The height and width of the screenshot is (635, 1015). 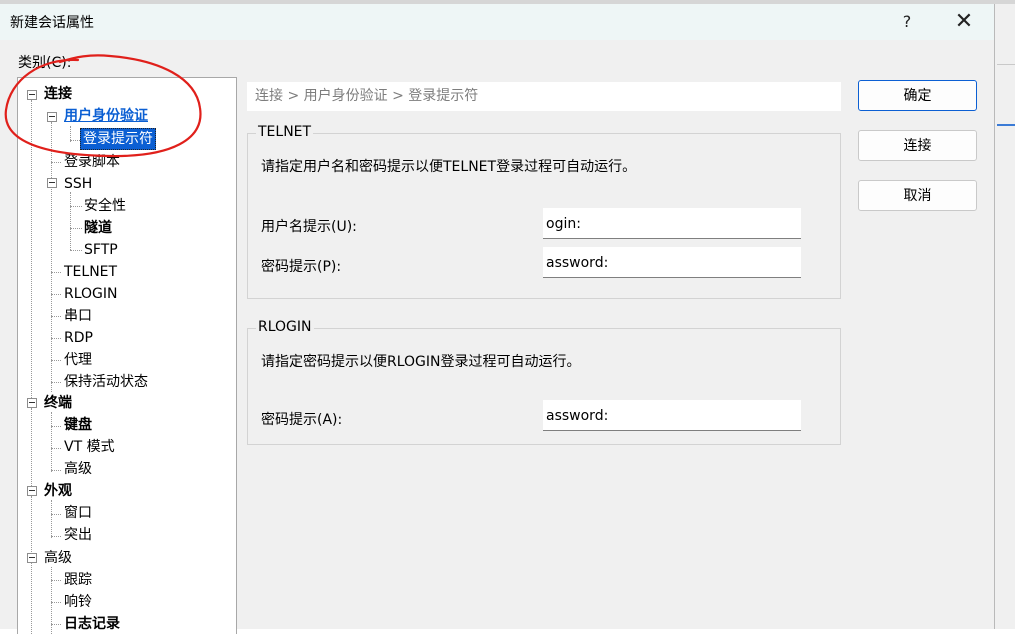 I want to click on rlogin-group-title: RLOGIN, so click(x=285, y=327).